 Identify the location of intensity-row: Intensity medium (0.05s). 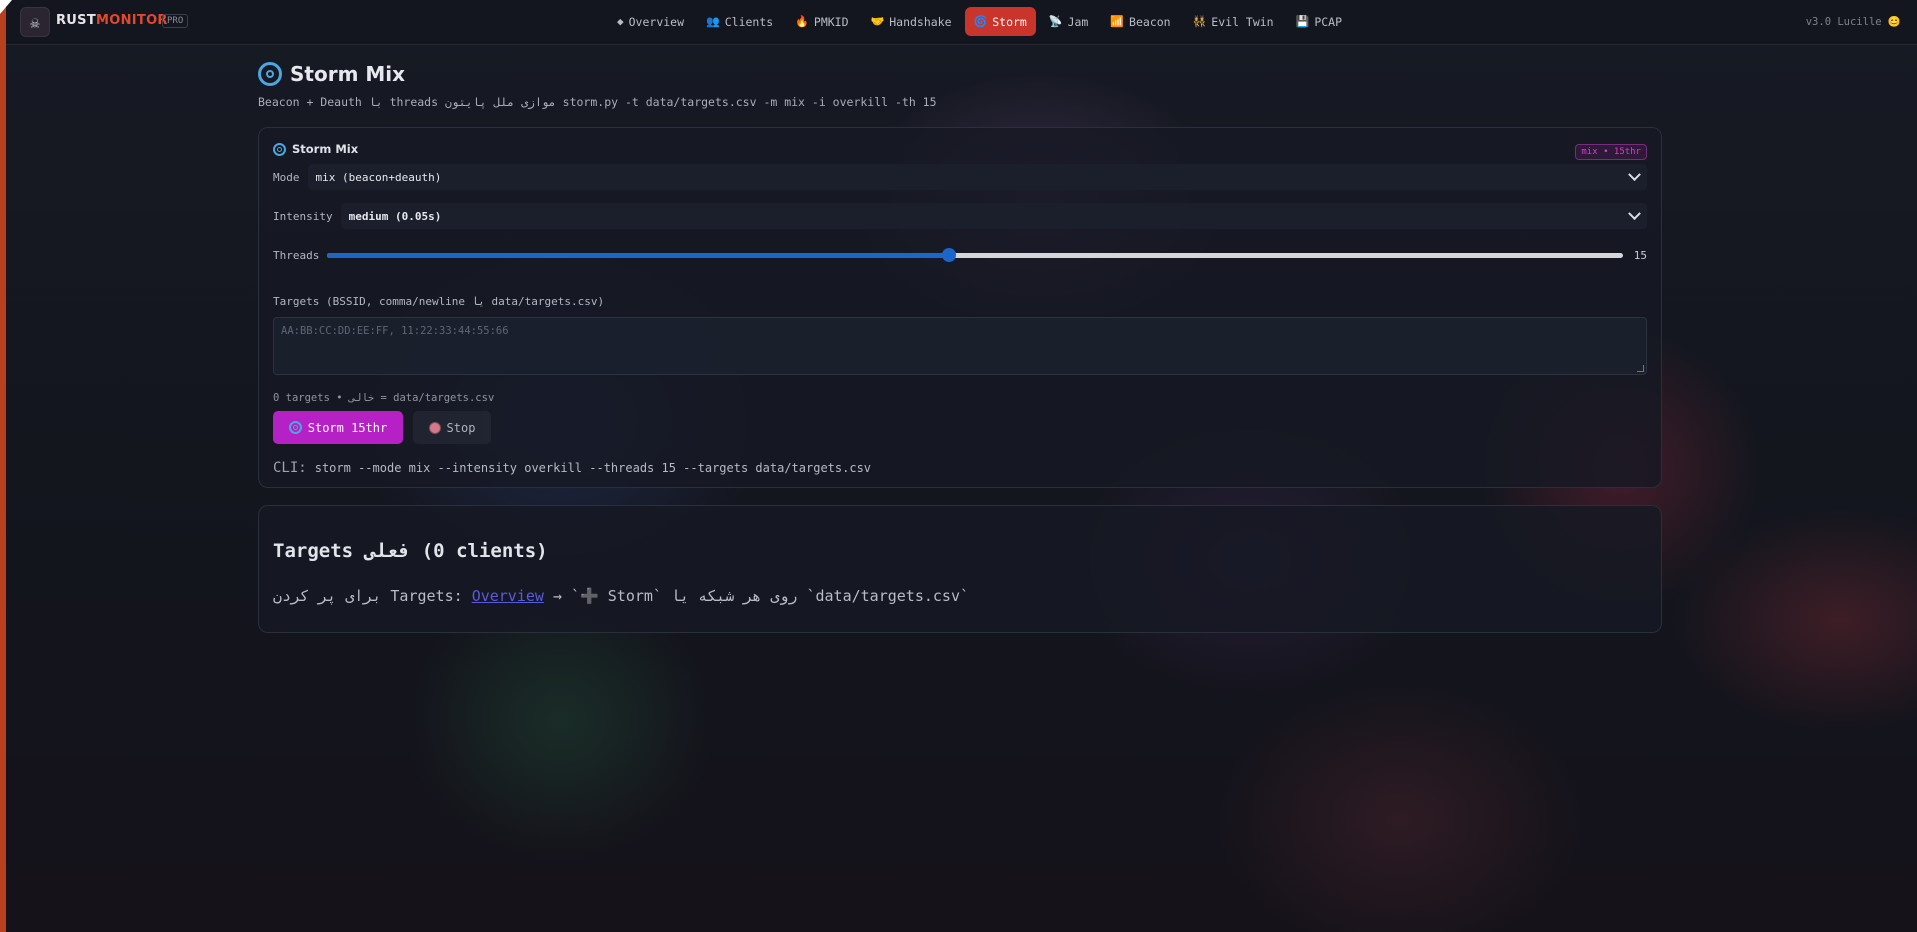
(960, 216).